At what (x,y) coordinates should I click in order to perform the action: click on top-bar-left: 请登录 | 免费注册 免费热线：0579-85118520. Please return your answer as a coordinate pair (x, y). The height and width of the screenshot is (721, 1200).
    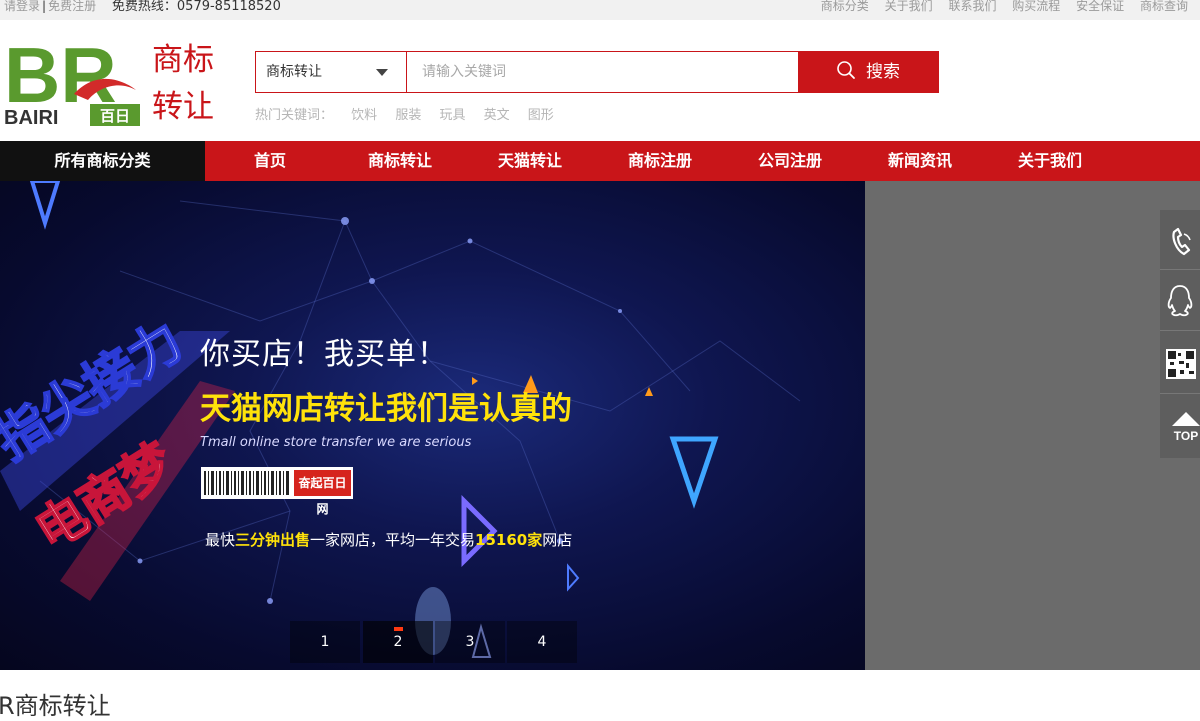
    Looking at the image, I should click on (142, 10).